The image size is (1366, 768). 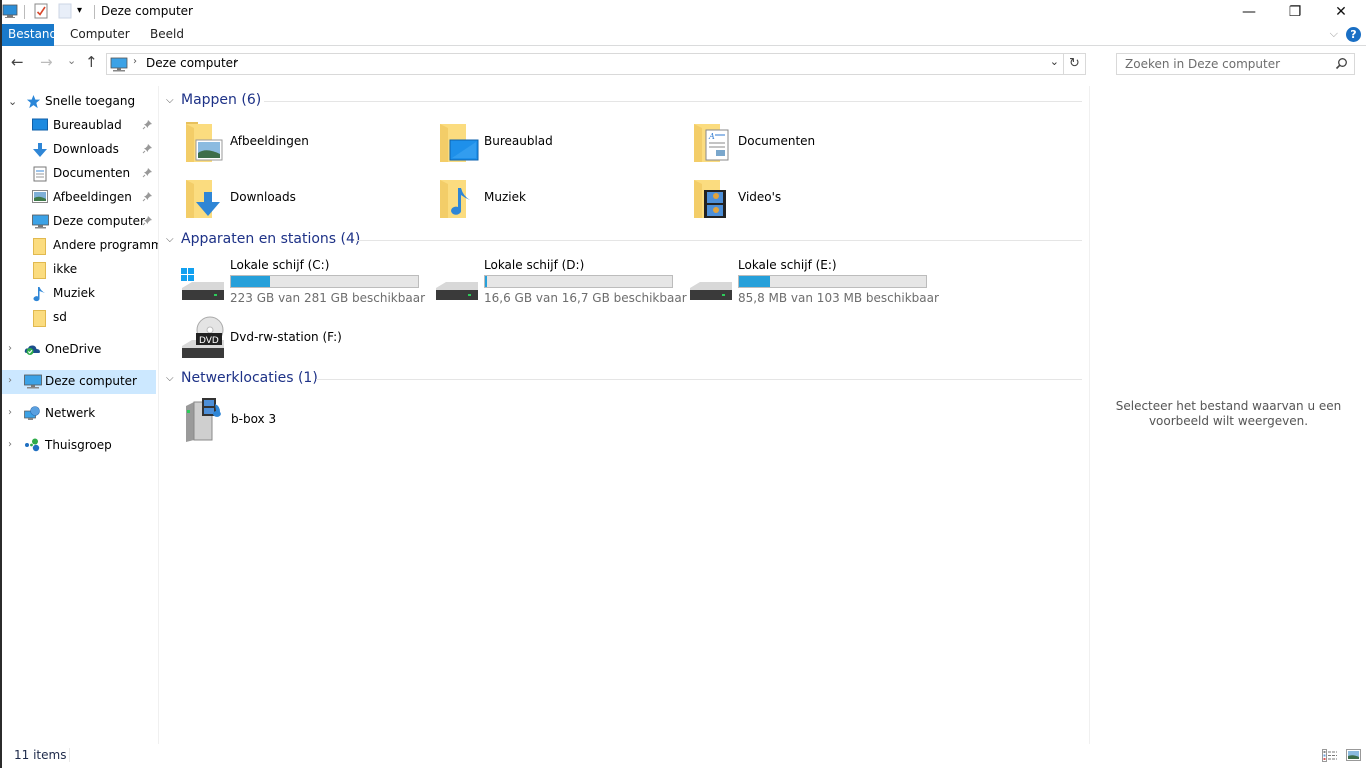 What do you see at coordinates (838, 298) in the screenshot?
I see `drive-free-space: 85,8 MB van 103 MB beschikbaar` at bounding box center [838, 298].